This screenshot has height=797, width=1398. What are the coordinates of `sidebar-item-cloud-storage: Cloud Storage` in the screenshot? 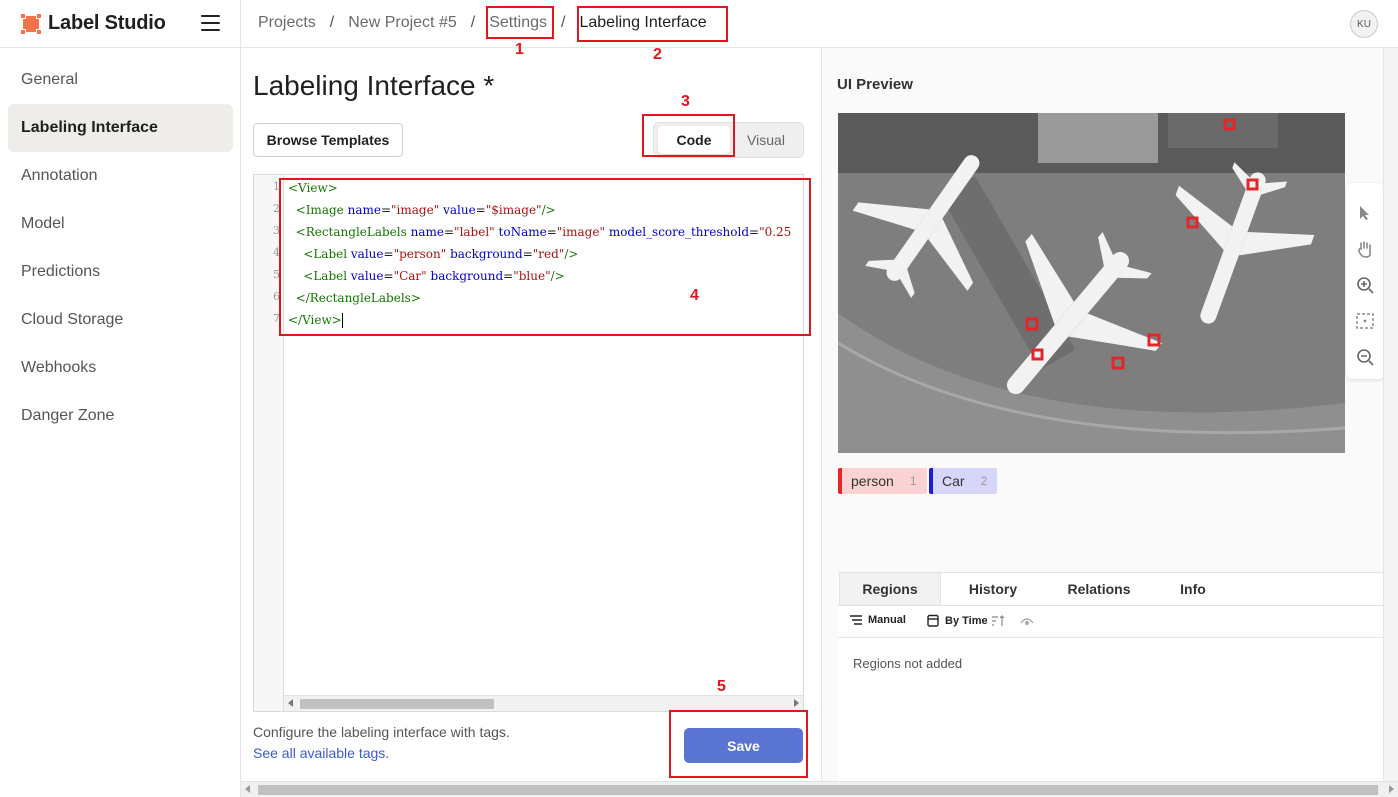 It's located at (120, 320).